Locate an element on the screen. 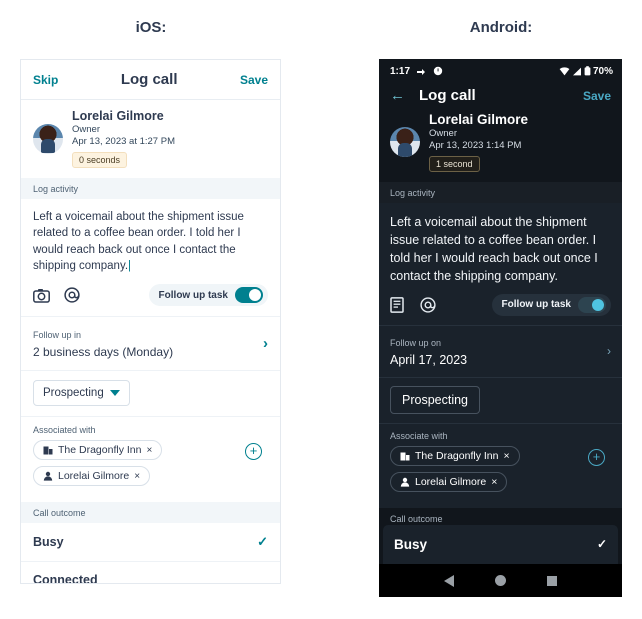 The image size is (642, 619). option-label: Connected is located at coordinates (65, 578).